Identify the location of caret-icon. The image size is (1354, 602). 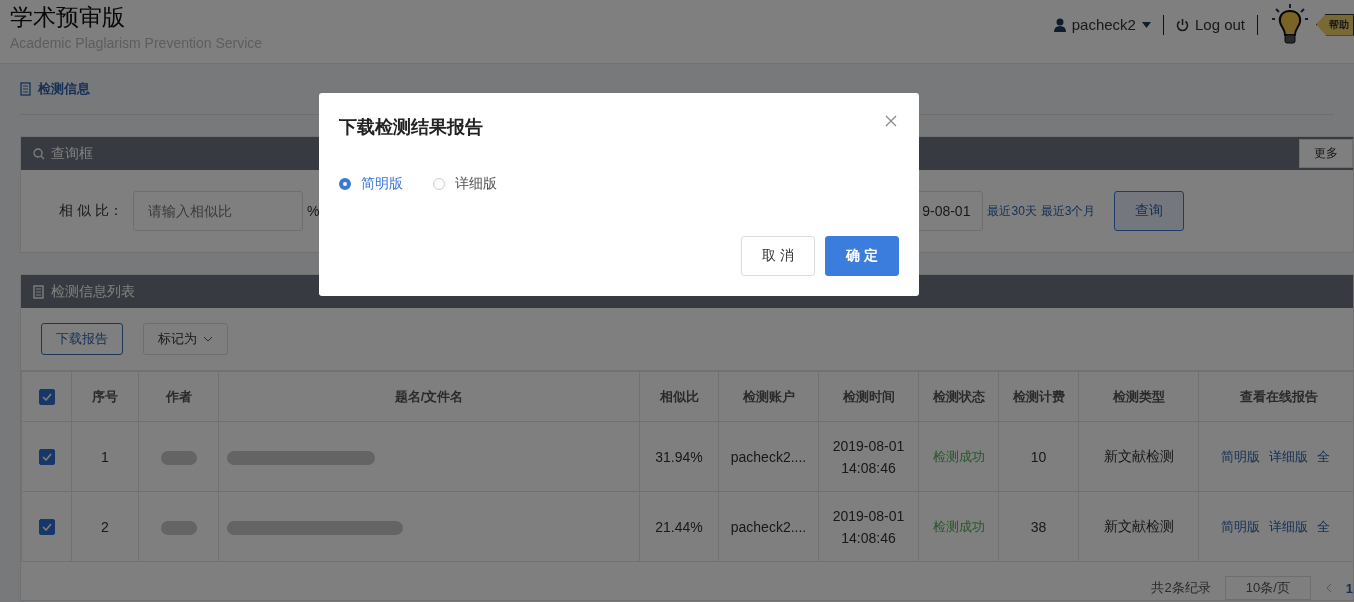
(1146, 24).